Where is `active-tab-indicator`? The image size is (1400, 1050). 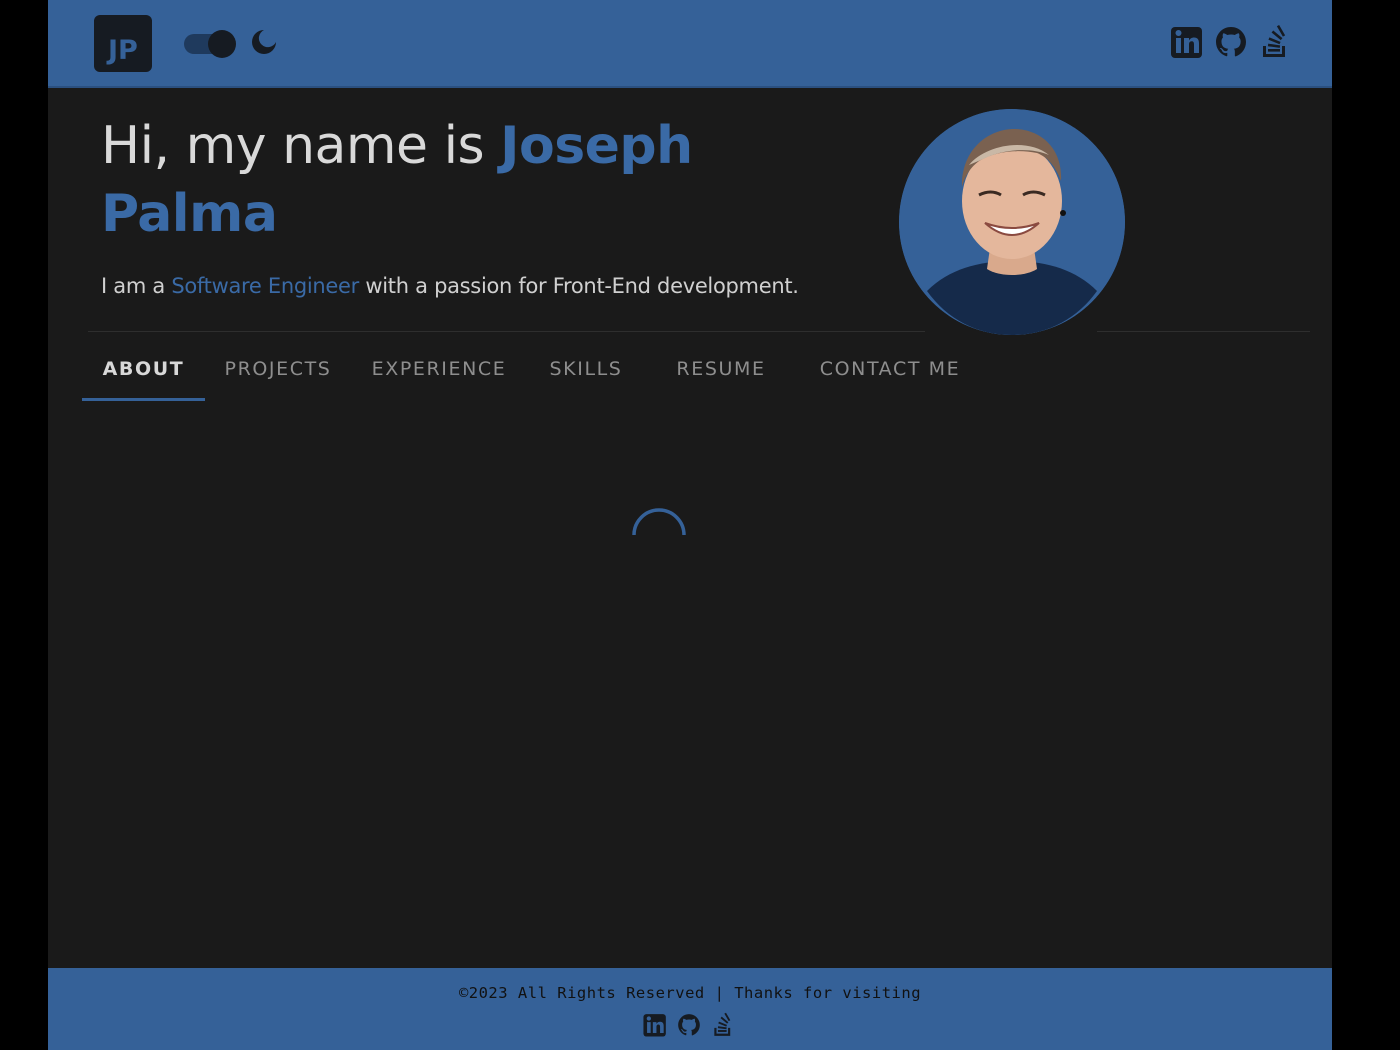
active-tab-indicator is located at coordinates (143, 399).